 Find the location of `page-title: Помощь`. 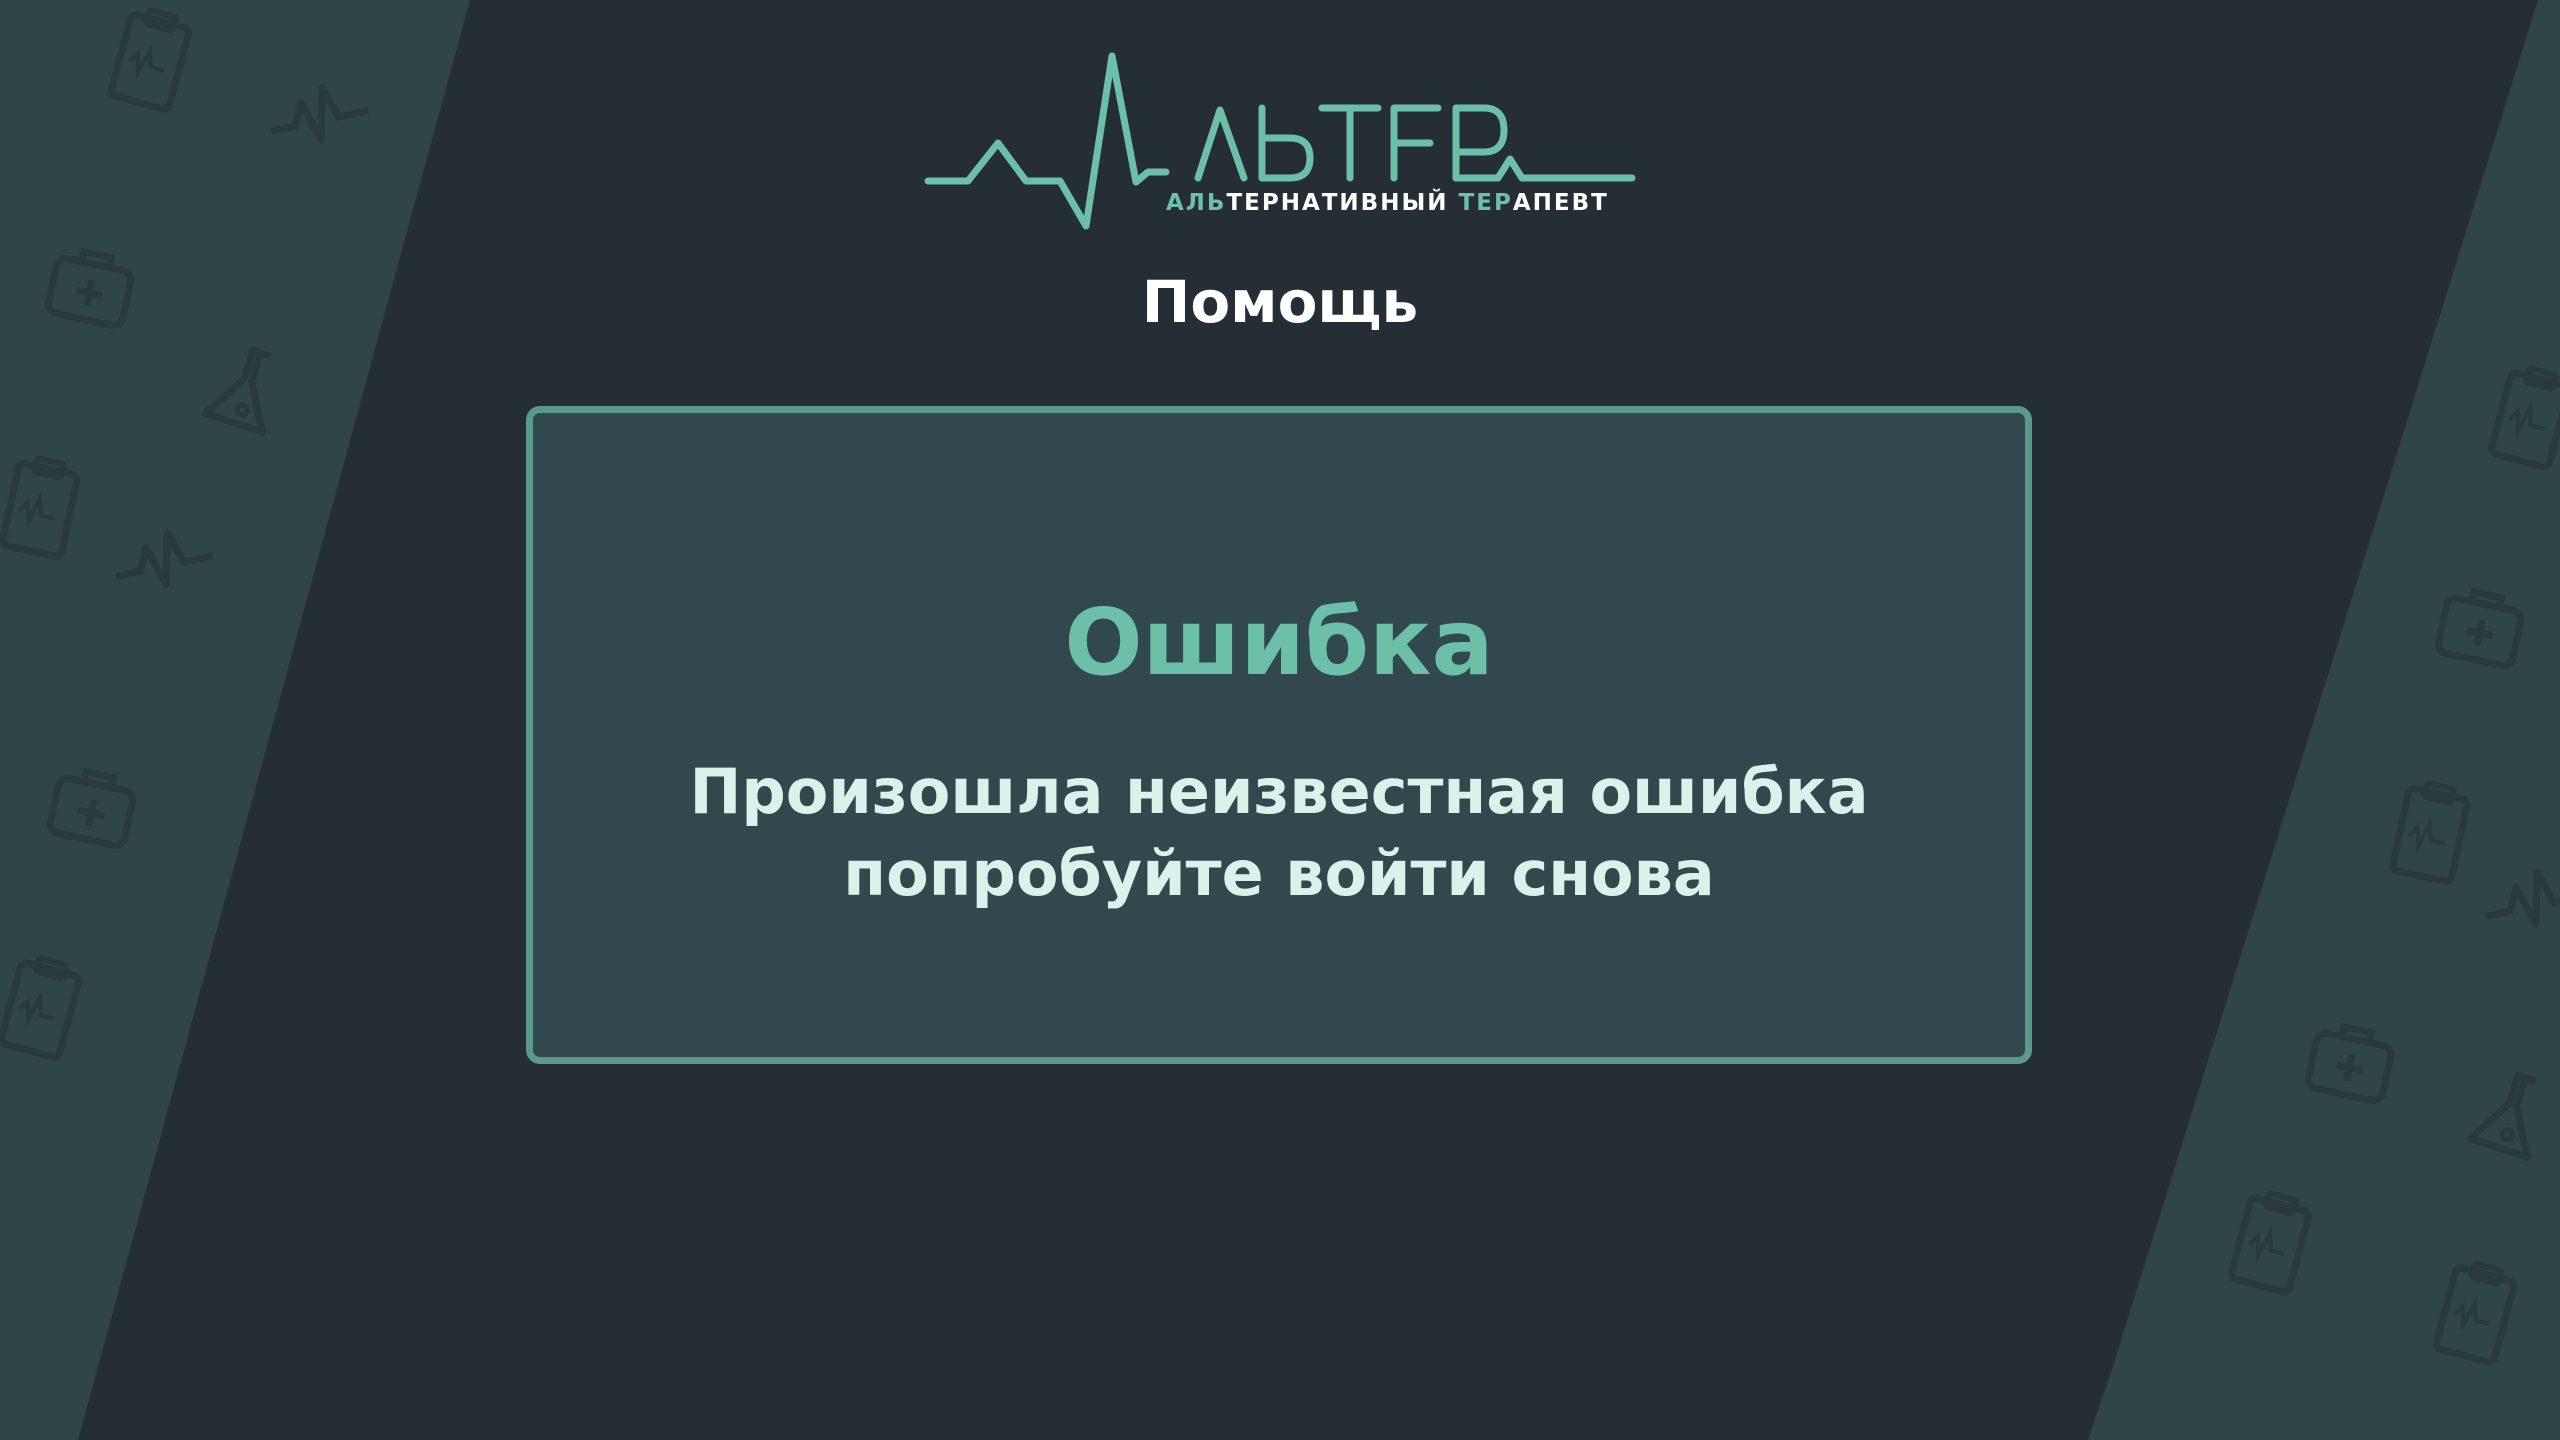

page-title: Помощь is located at coordinates (1280, 302).